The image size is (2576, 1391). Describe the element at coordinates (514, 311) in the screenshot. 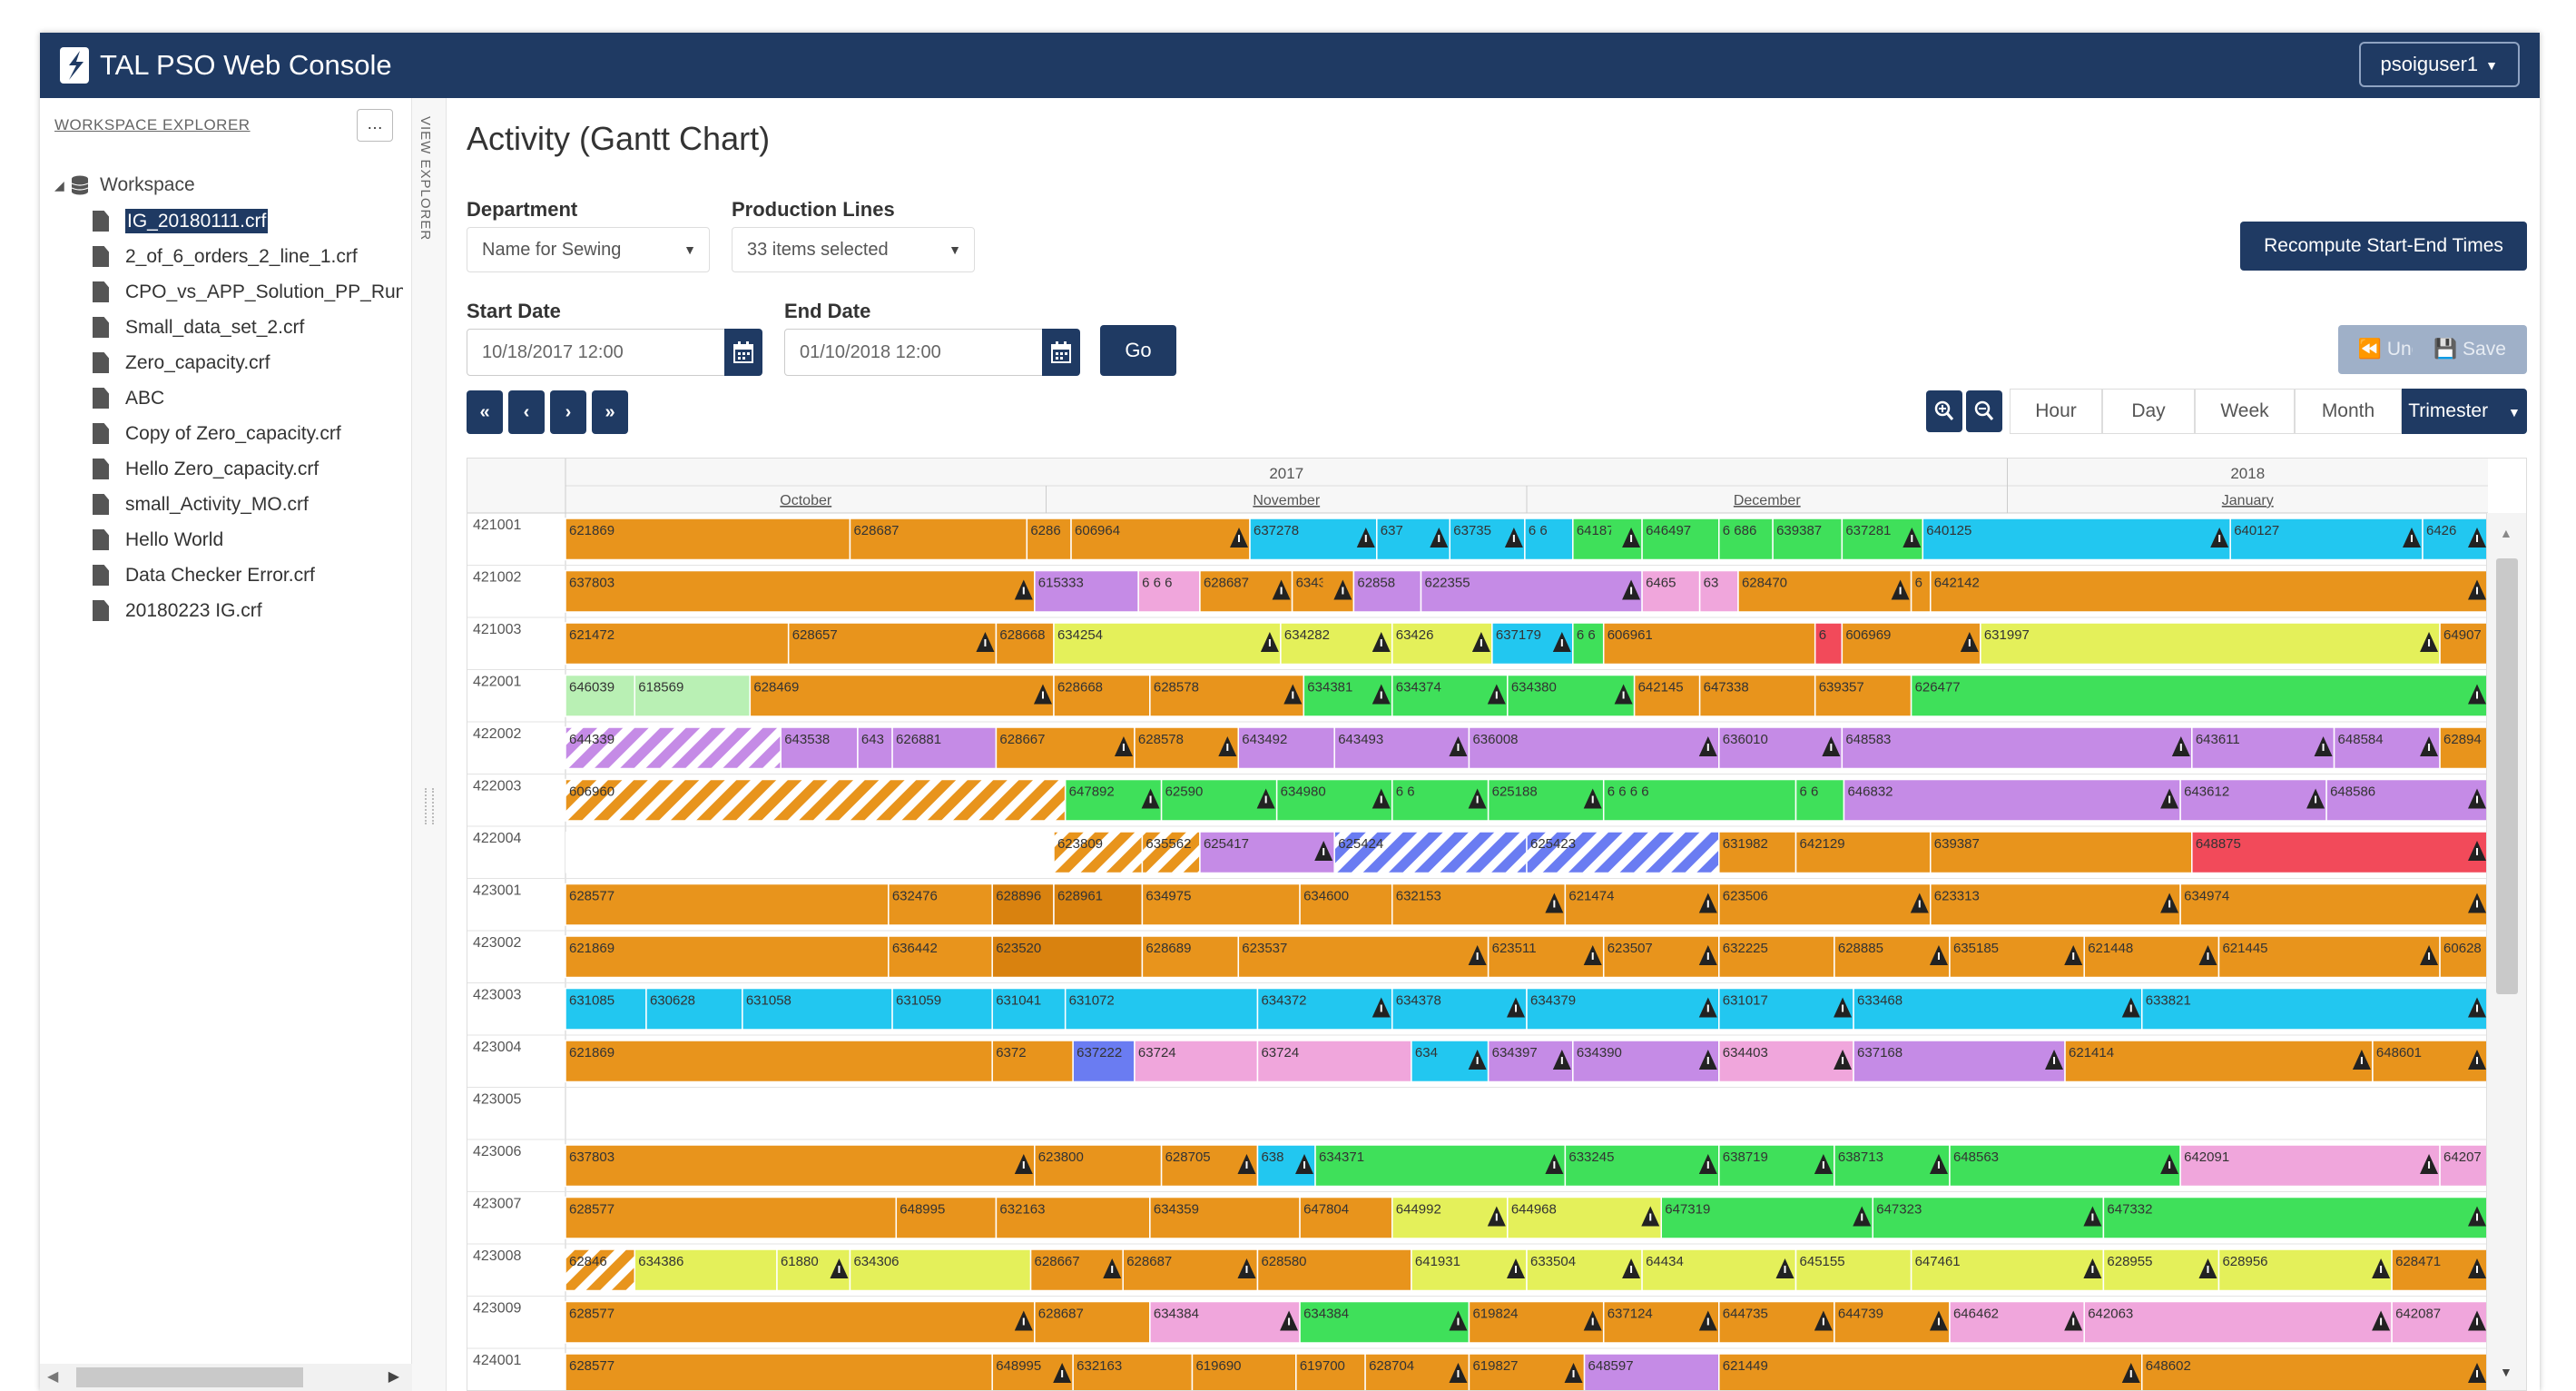

I see `start-date-label: Start Date` at that location.